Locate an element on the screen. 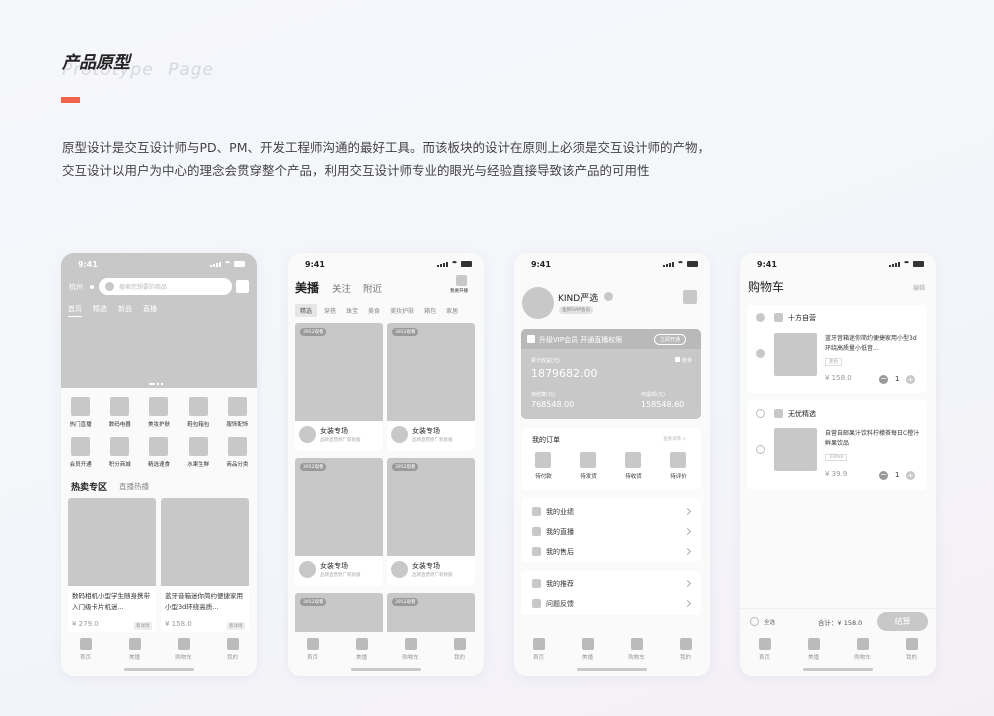 Image resolution: width=994 pixels, height=716 pixels. menu-after-sales: 我的售后 is located at coordinates (611, 551).